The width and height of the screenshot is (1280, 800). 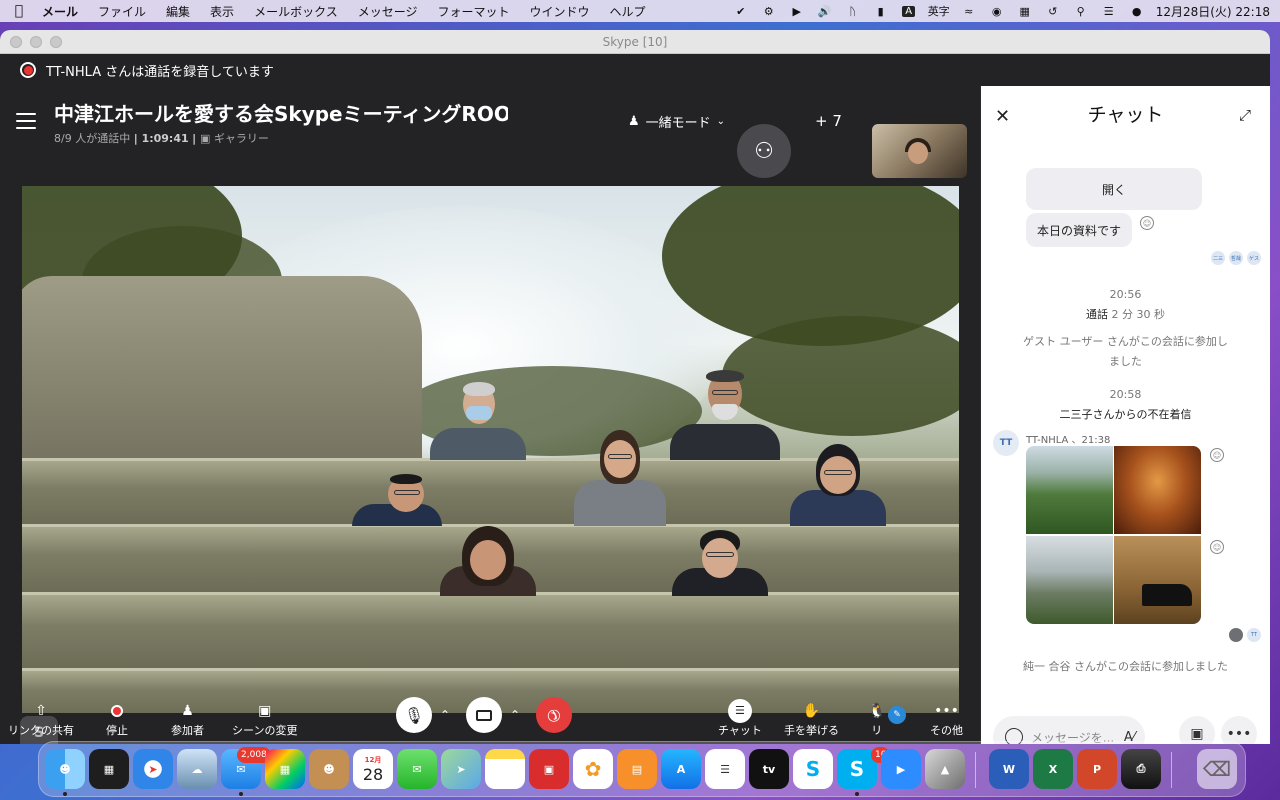 What do you see at coordinates (241, 138) in the screenshot?
I see `view-label: ギャラリー` at bounding box center [241, 138].